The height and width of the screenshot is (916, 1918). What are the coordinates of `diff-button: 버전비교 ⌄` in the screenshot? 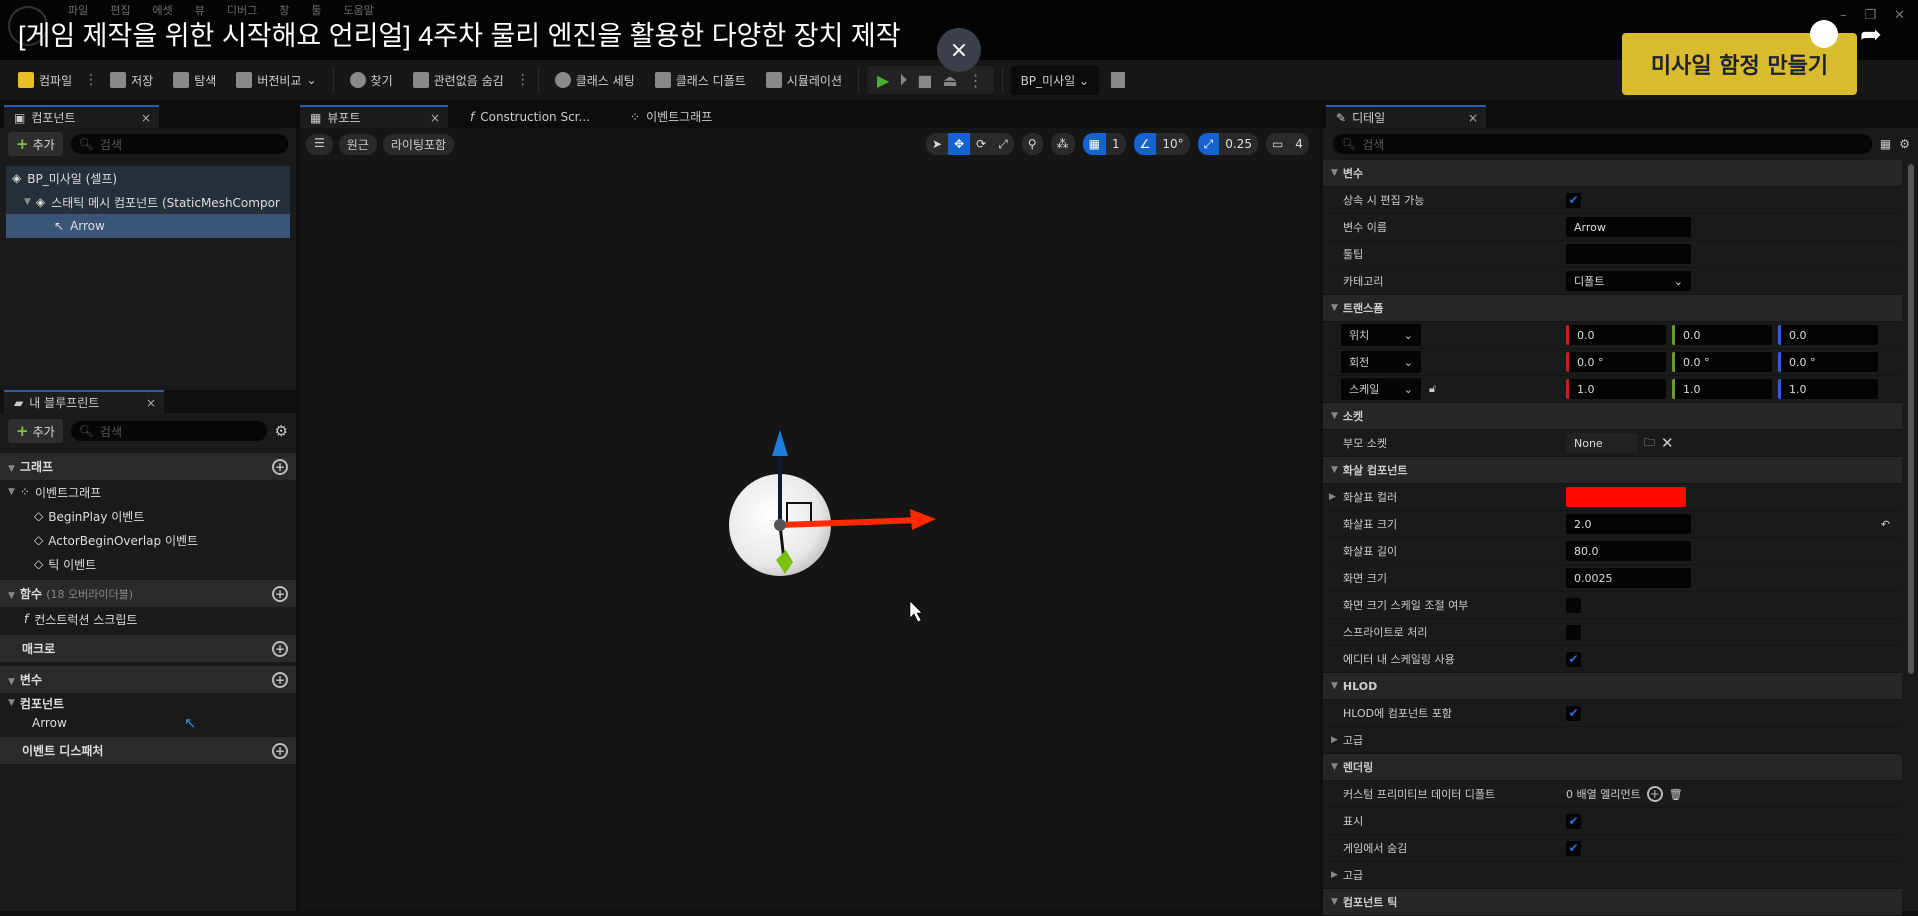 It's located at (276, 80).